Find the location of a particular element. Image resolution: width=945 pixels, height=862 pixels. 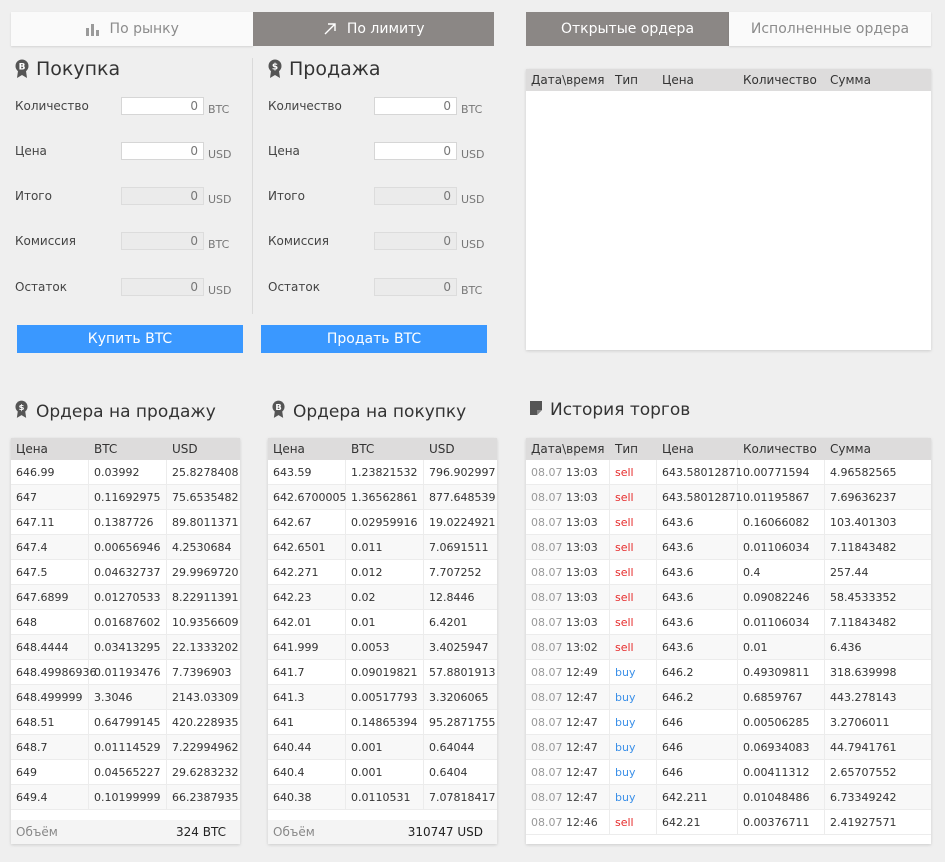

table-cell: 642.6501 is located at coordinates (307, 547).